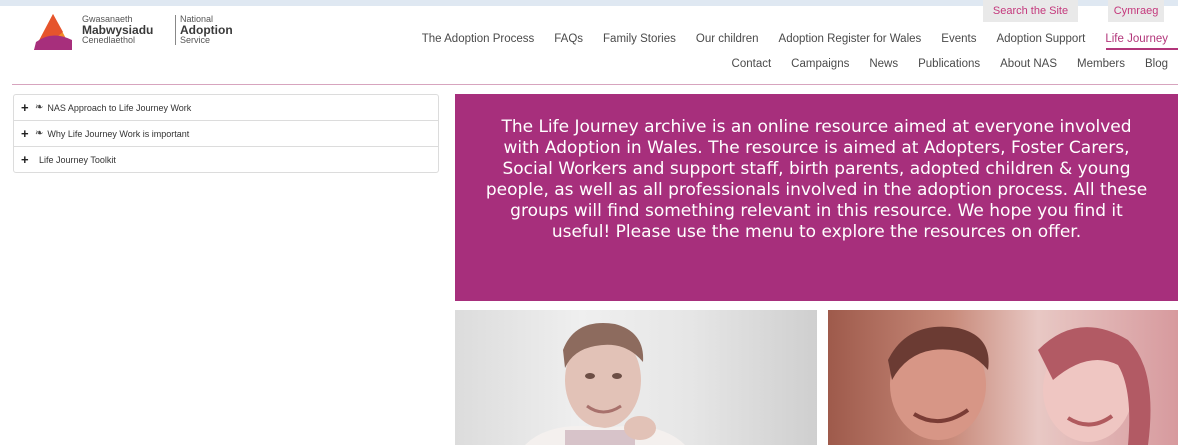  What do you see at coordinates (118, 29) in the screenshot?
I see `logo-welsh-text: Gwasanaeth Mabwysiadu Cenedlaethol` at bounding box center [118, 29].